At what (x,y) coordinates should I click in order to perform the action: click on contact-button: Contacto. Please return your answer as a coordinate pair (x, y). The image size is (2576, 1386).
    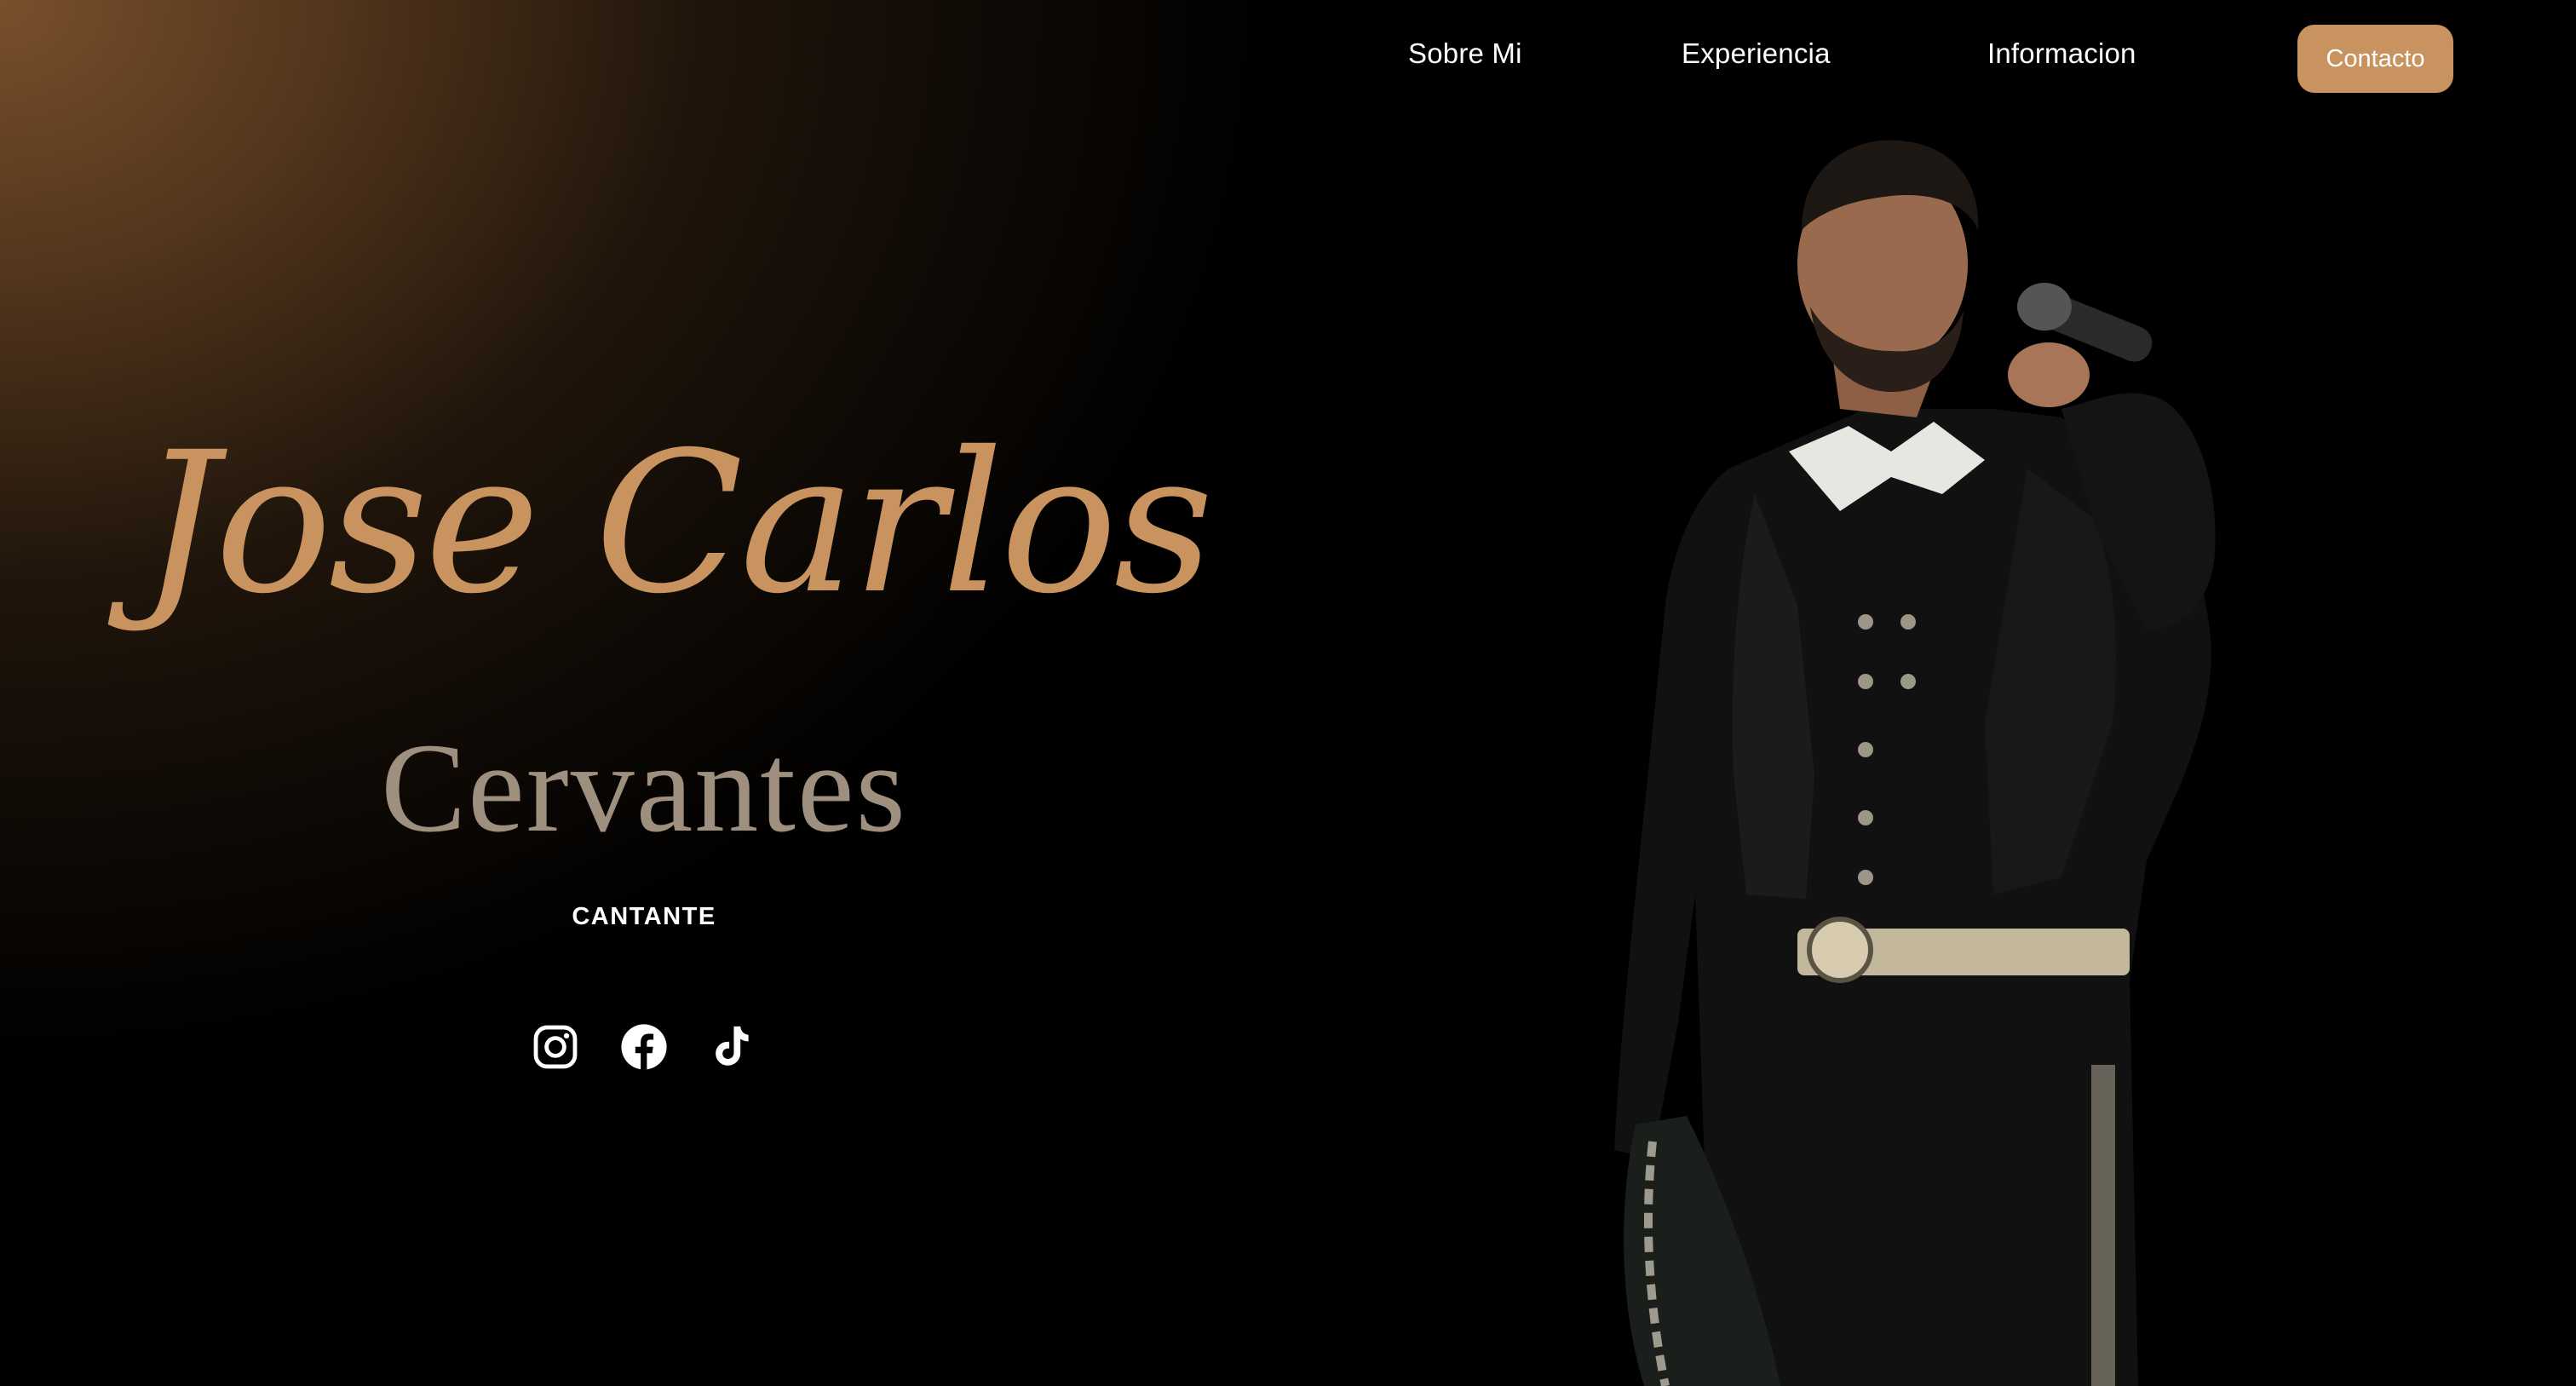
    Looking at the image, I should click on (2375, 59).